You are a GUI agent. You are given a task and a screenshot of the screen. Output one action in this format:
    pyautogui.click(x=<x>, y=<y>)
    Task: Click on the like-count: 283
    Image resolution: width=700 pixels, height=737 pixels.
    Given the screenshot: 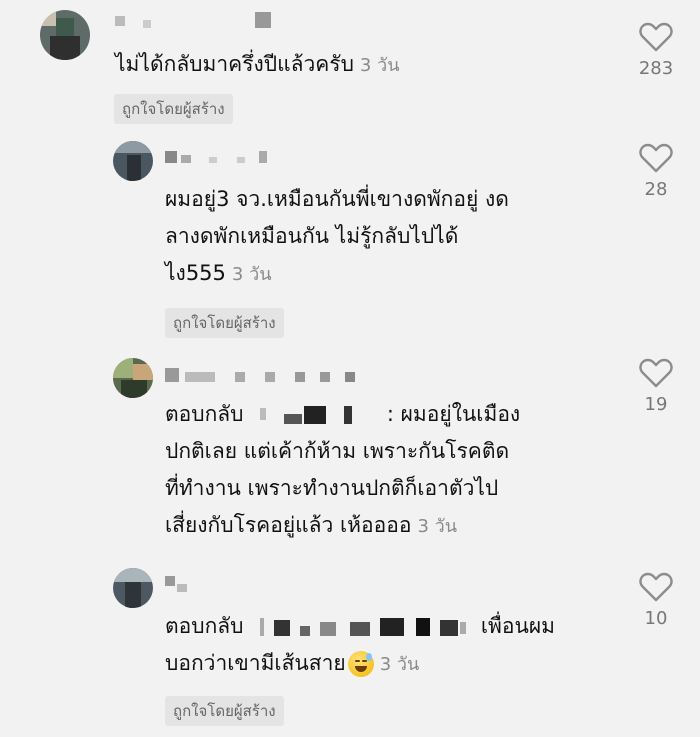 What is the action you would take?
    pyautogui.click(x=656, y=68)
    